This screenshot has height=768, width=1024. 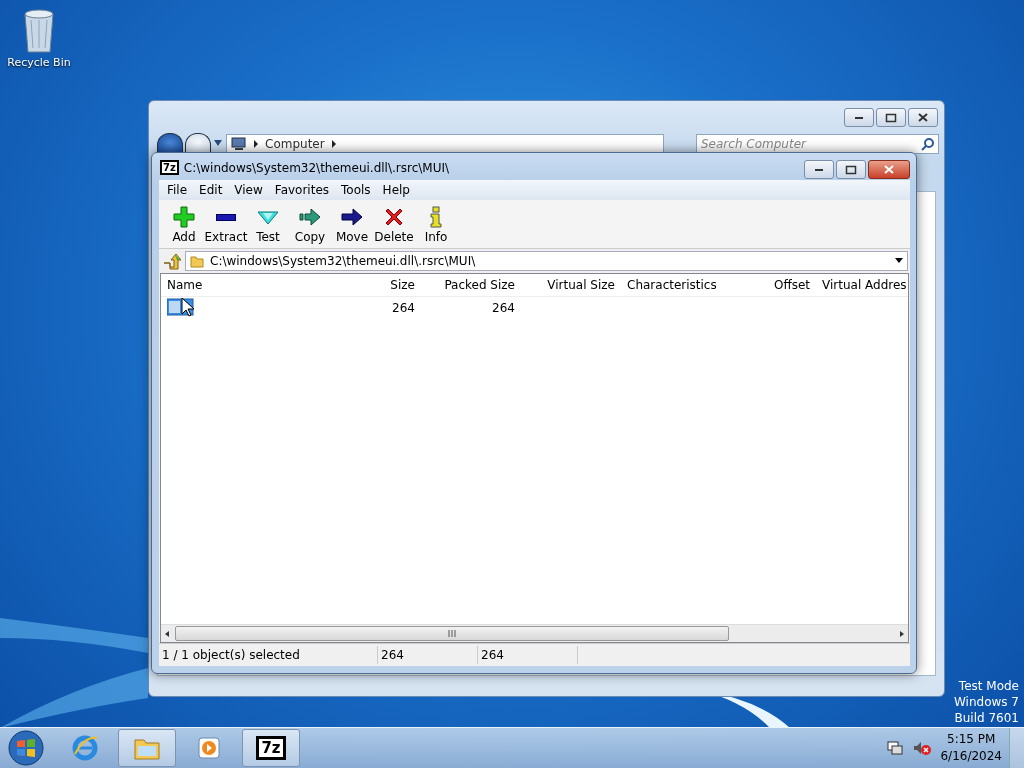 What do you see at coordinates (197, 261) in the screenshot?
I see `folder-icon` at bounding box center [197, 261].